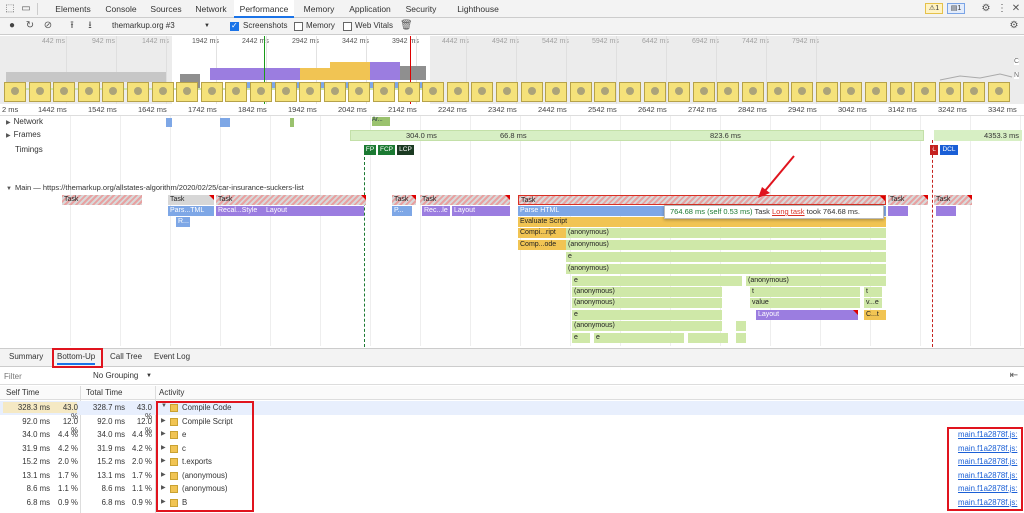 This screenshot has width=1024, height=513. I want to click on message-badge: ▤1, so click(956, 8).